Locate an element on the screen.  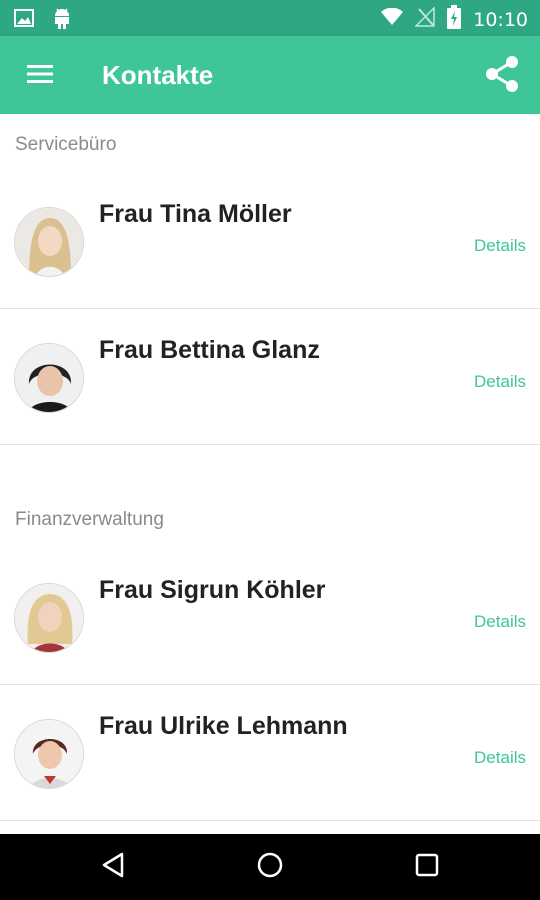
recents-icon is located at coordinates (427, 867).